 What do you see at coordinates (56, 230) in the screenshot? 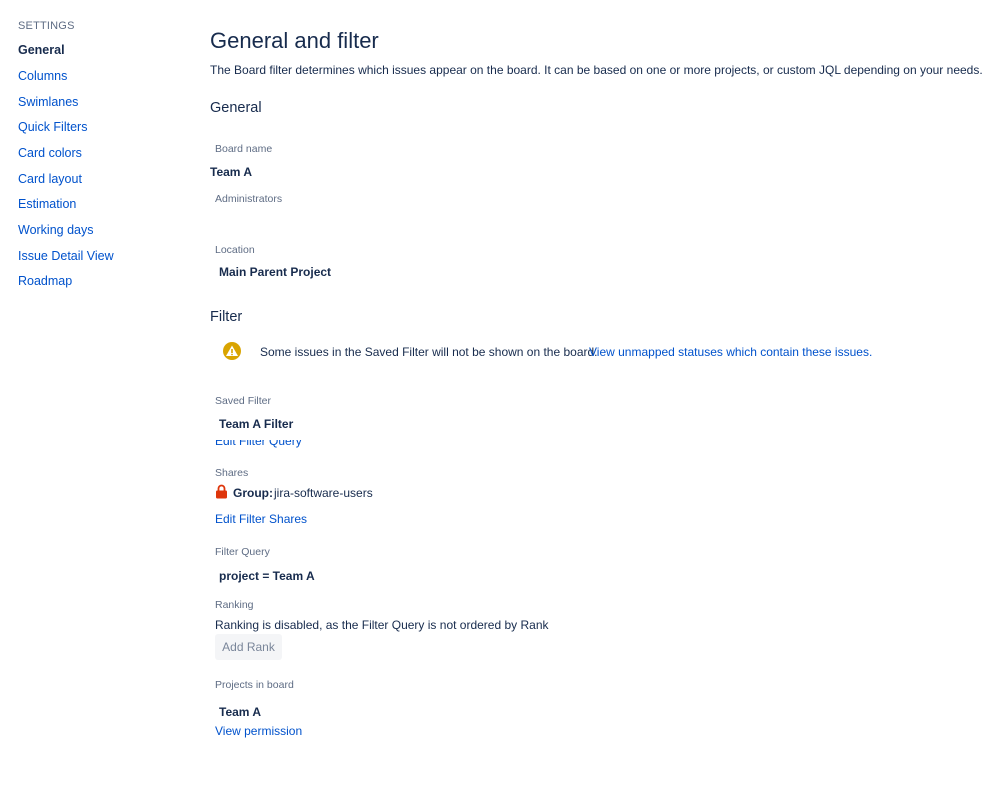
I see `sidebar-item-working-days: Working days` at bounding box center [56, 230].